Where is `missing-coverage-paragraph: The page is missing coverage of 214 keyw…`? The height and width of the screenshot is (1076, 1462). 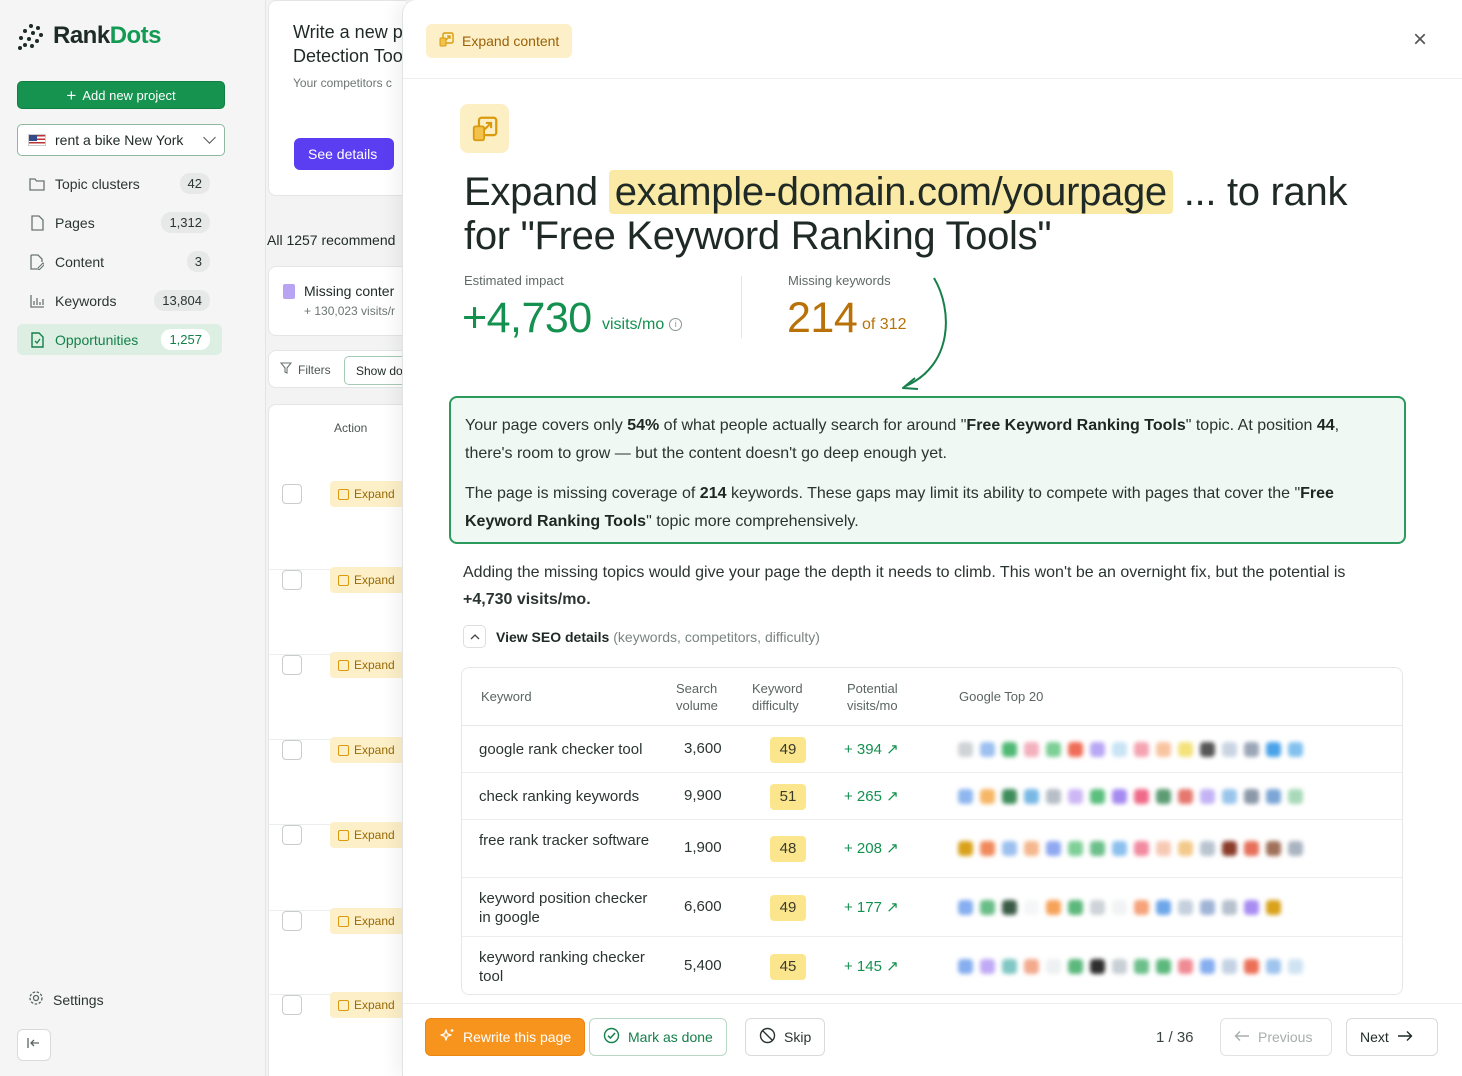 missing-coverage-paragraph: The page is missing coverage of 214 keyw… is located at coordinates (899, 507).